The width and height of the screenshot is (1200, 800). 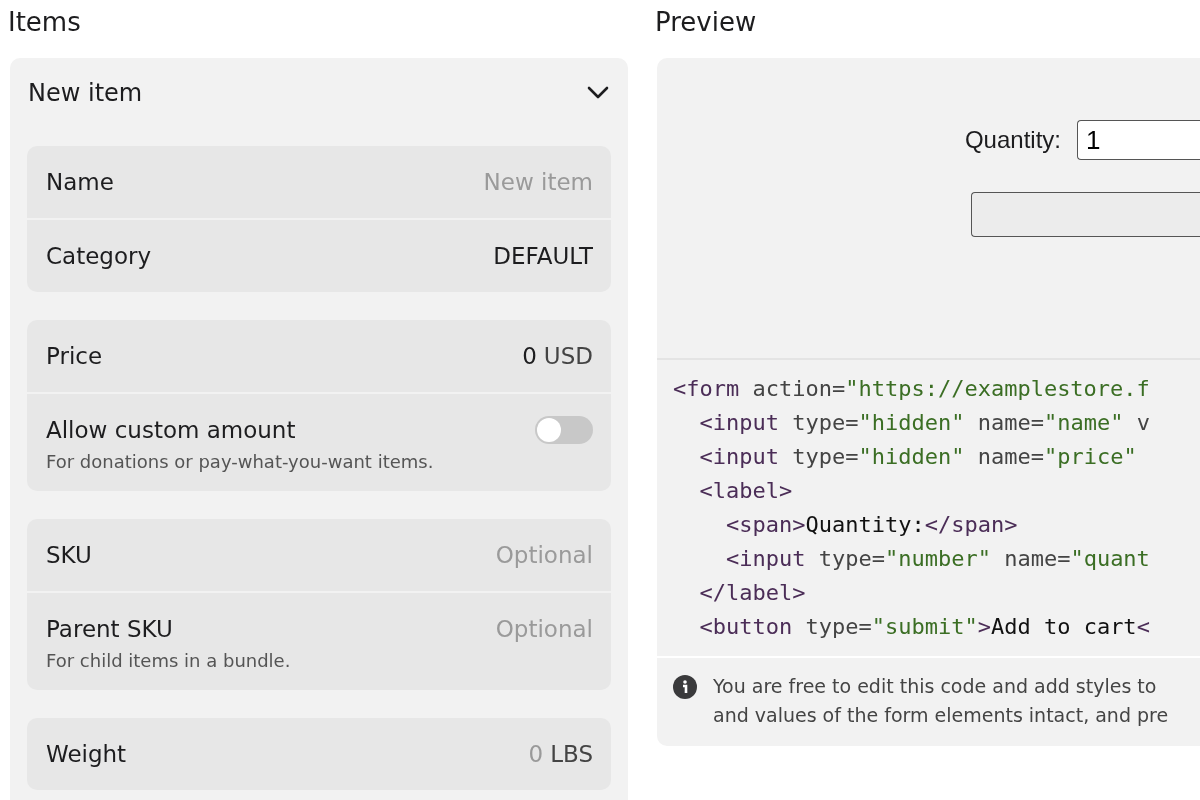 What do you see at coordinates (685, 687) in the screenshot?
I see `info-icon` at bounding box center [685, 687].